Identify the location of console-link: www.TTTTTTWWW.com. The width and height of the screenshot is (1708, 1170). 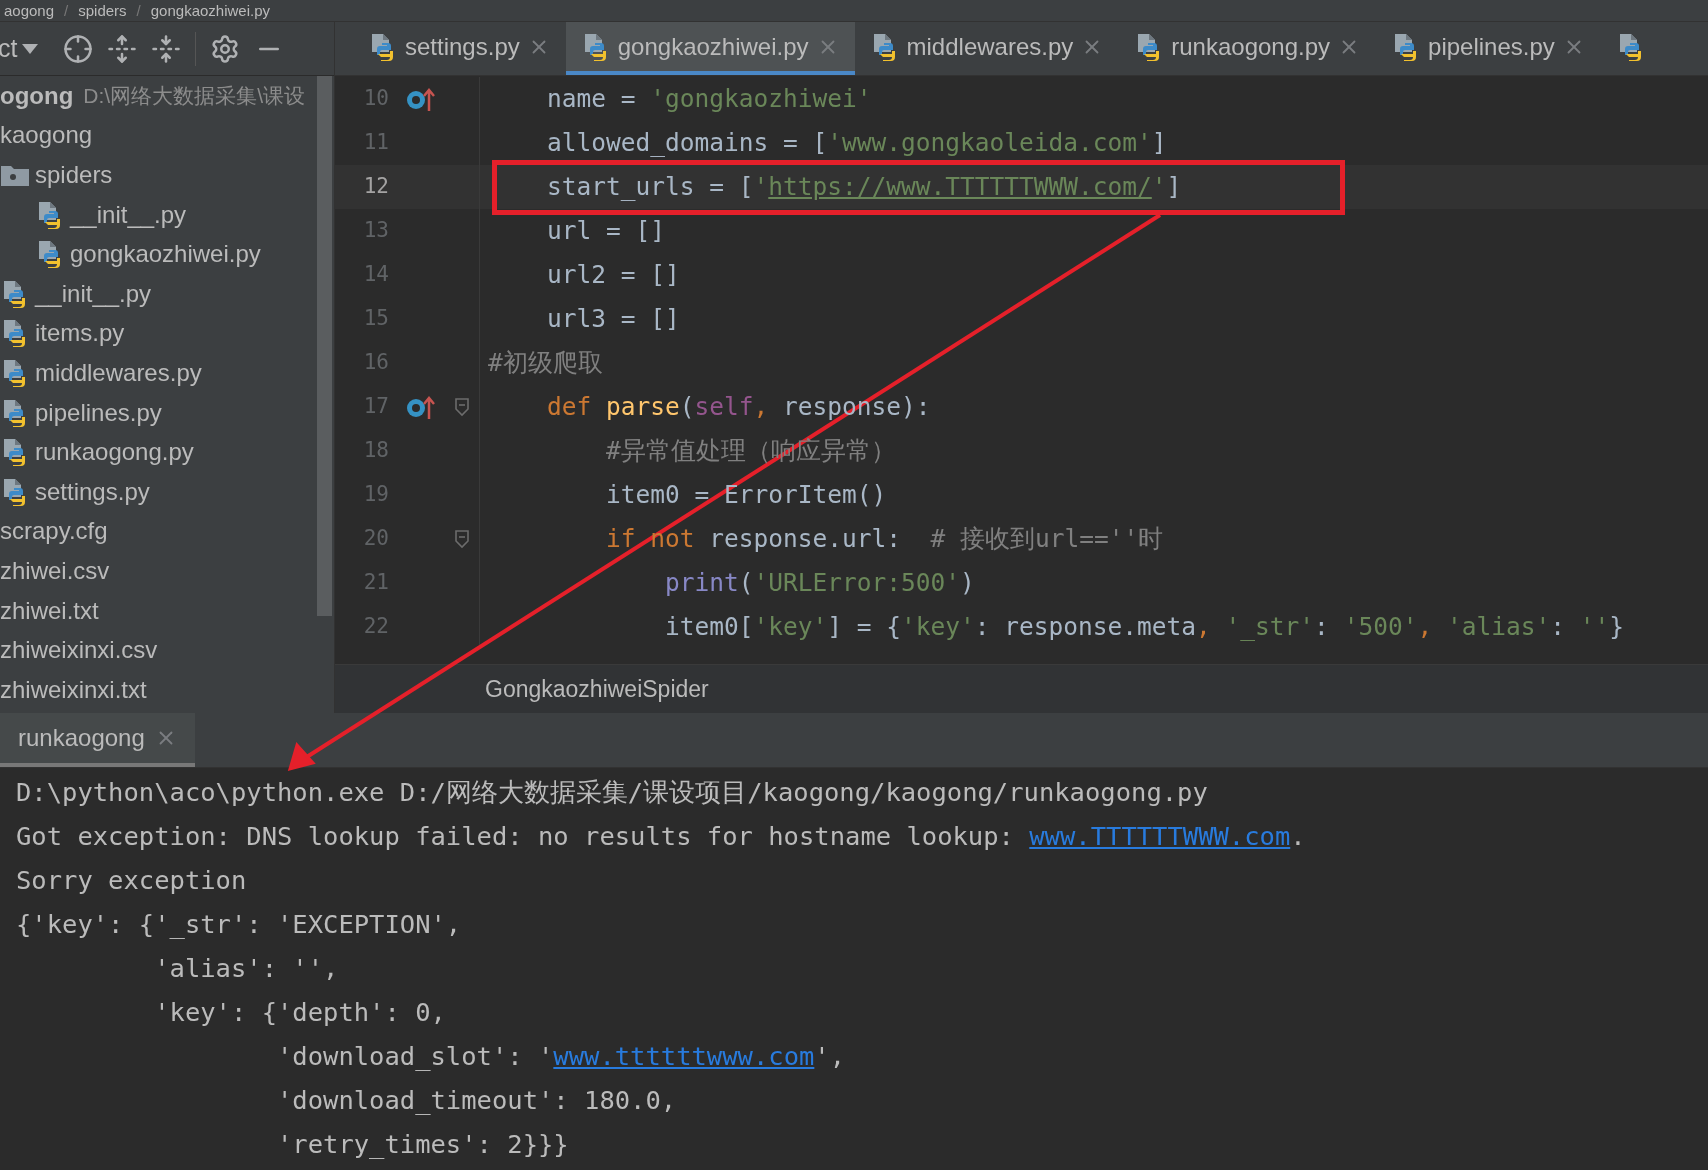
(1160, 835).